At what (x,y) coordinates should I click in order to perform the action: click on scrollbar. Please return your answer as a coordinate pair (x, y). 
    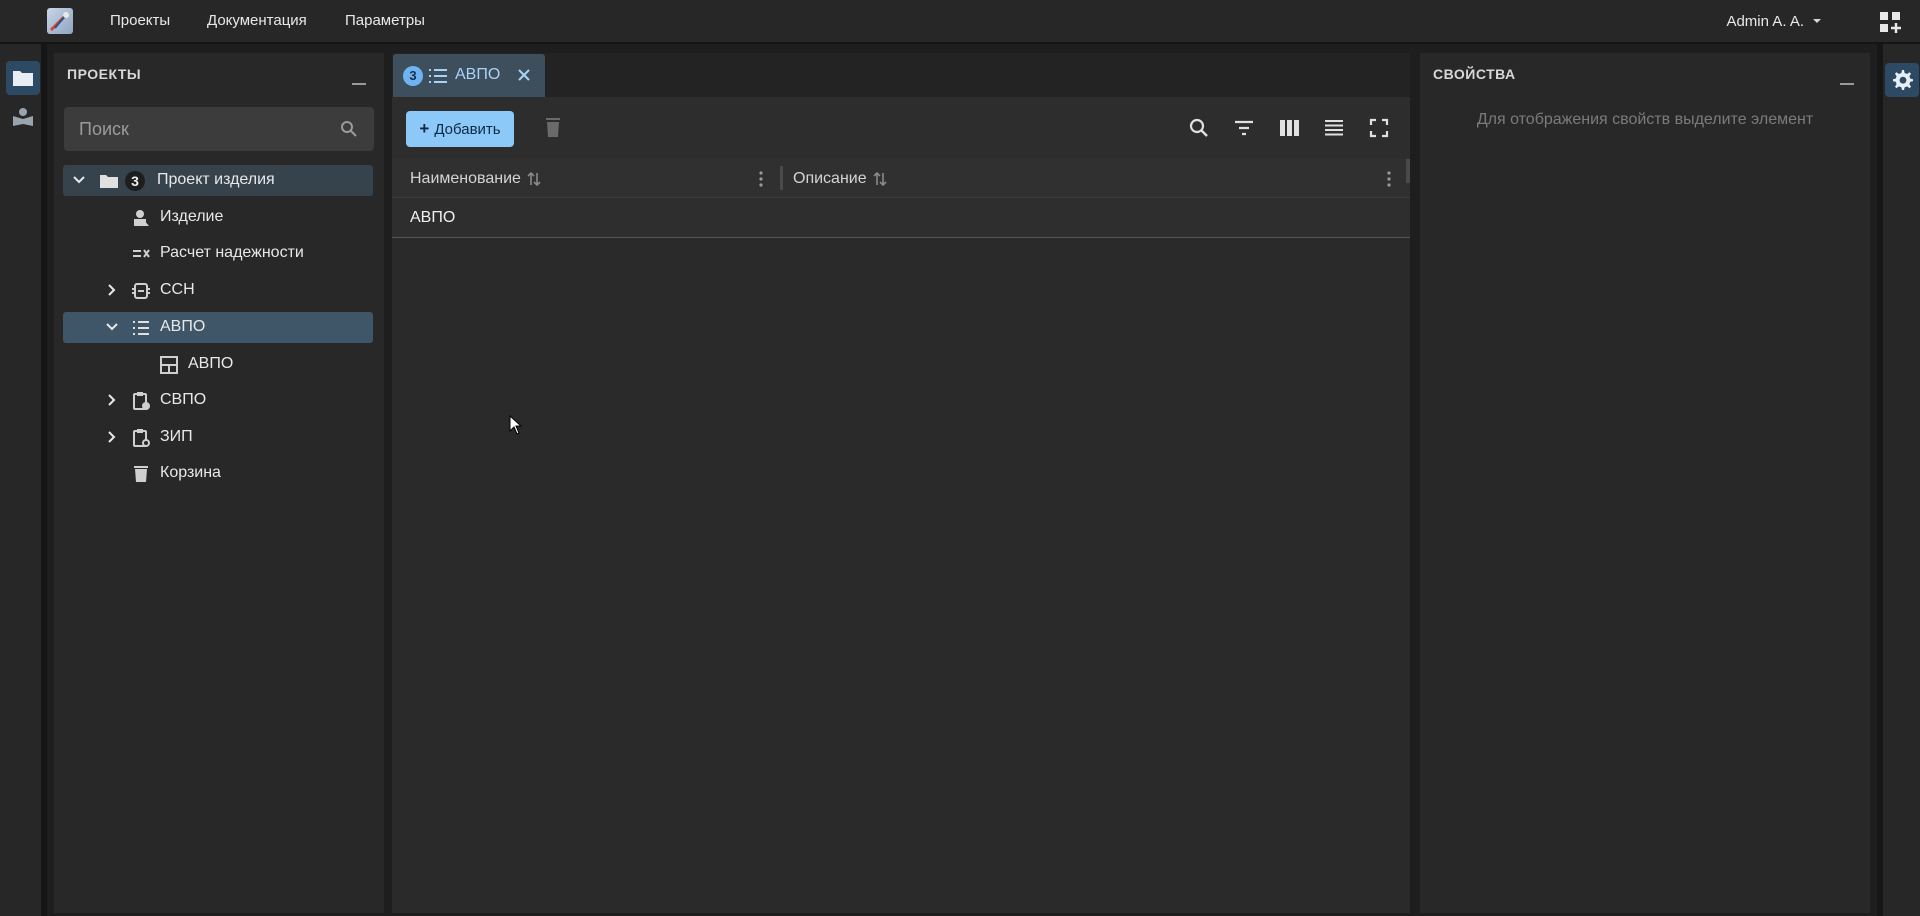
    Looking at the image, I should click on (1408, 171).